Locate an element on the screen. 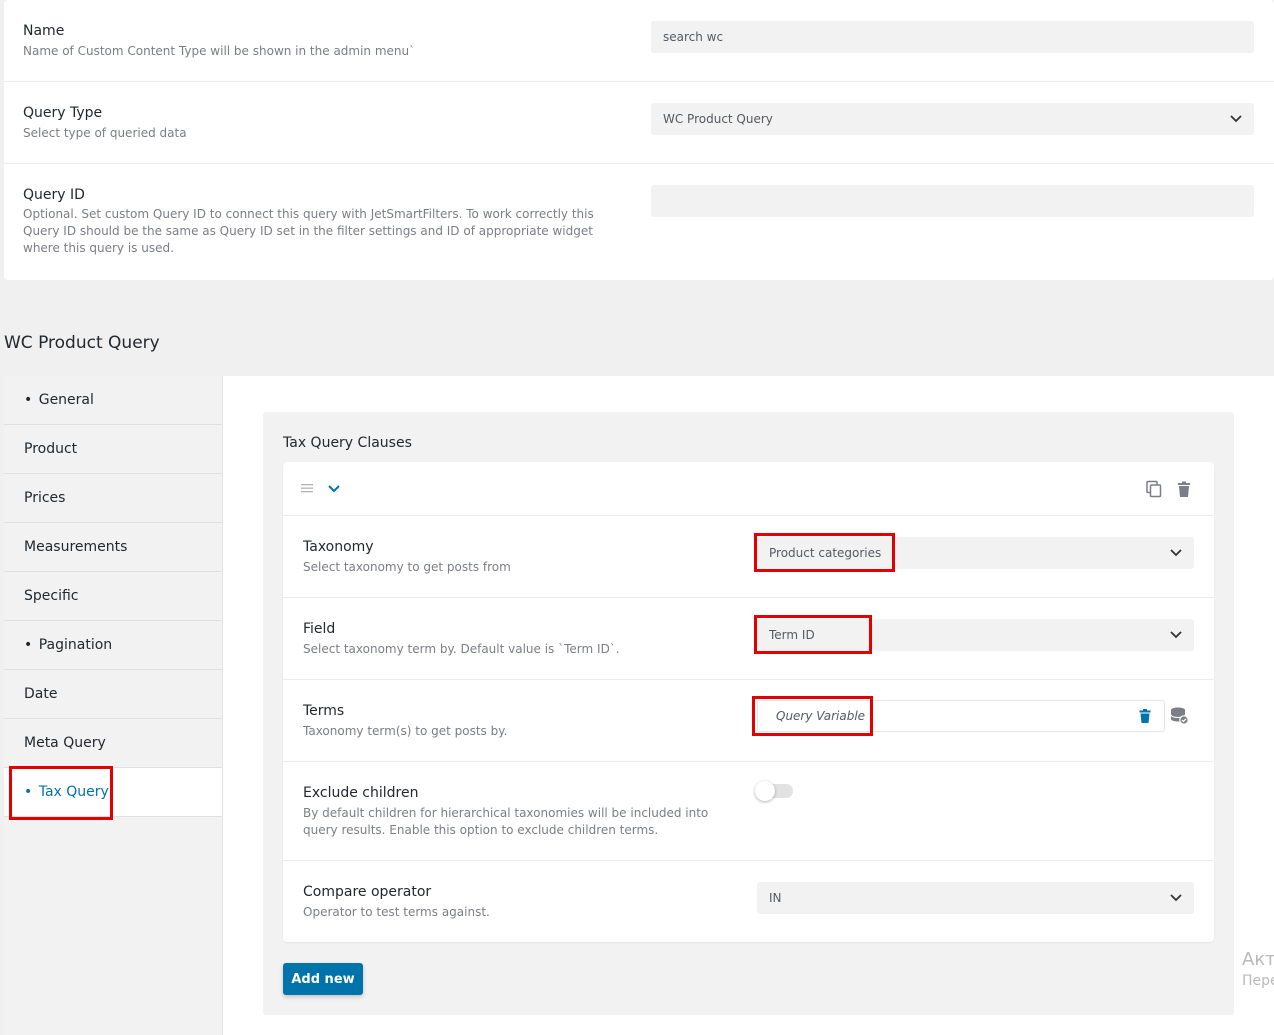 The image size is (1274, 1035). tab-specific: Specific is located at coordinates (113, 596).